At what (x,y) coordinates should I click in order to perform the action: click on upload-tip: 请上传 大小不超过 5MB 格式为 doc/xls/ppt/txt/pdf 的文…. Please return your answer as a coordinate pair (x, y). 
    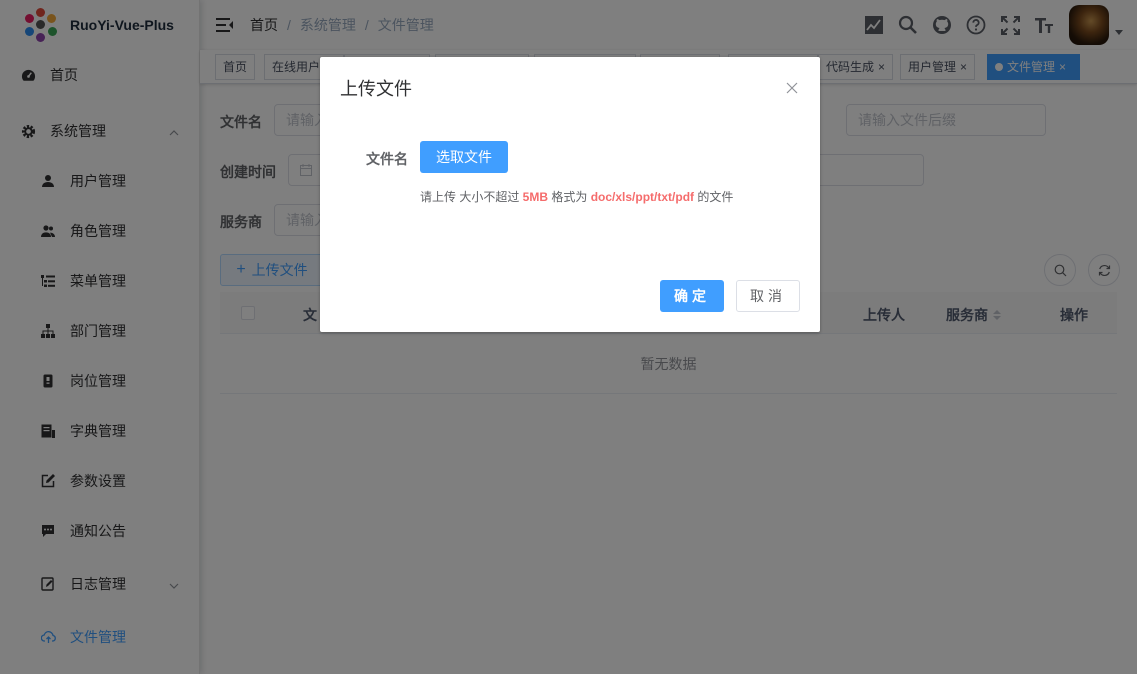
    Looking at the image, I should click on (576, 196).